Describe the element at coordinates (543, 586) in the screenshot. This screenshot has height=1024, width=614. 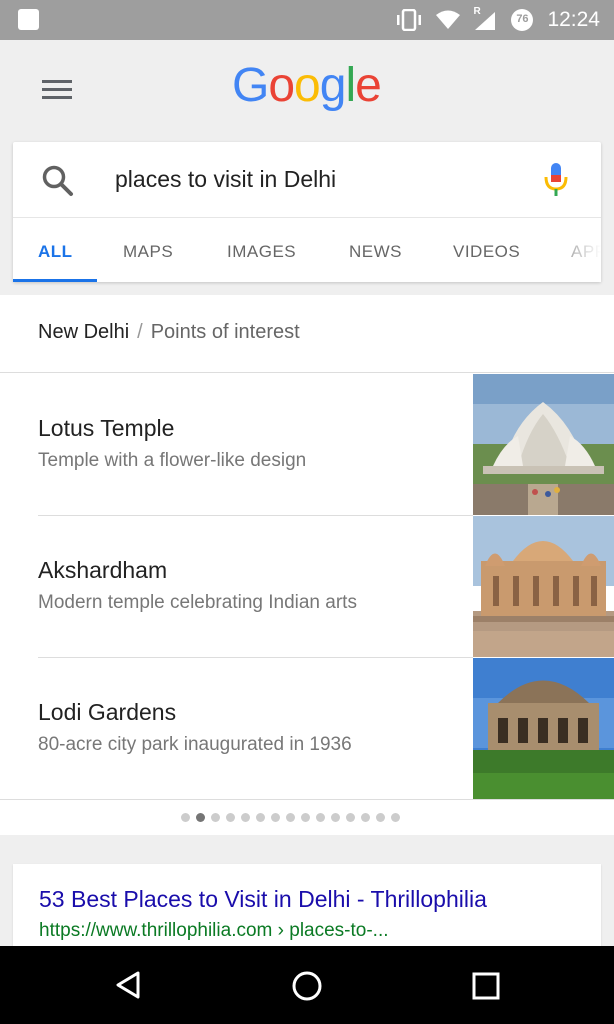
I see `akshardham-photo` at that location.